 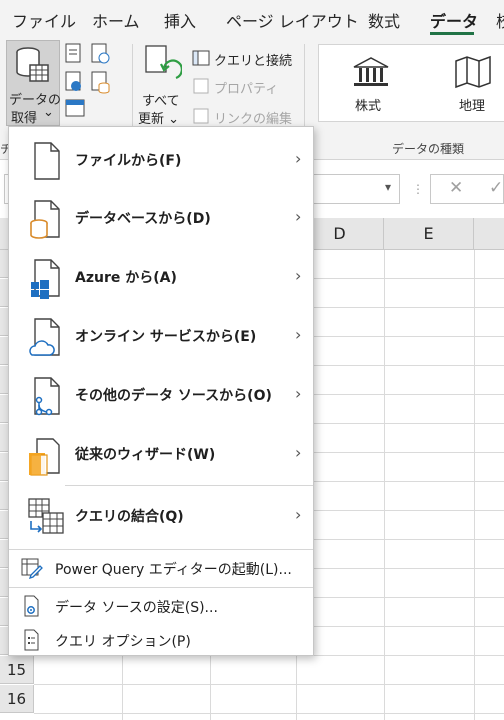 I want to click on get-data-label-2: 取得, so click(x=24, y=118).